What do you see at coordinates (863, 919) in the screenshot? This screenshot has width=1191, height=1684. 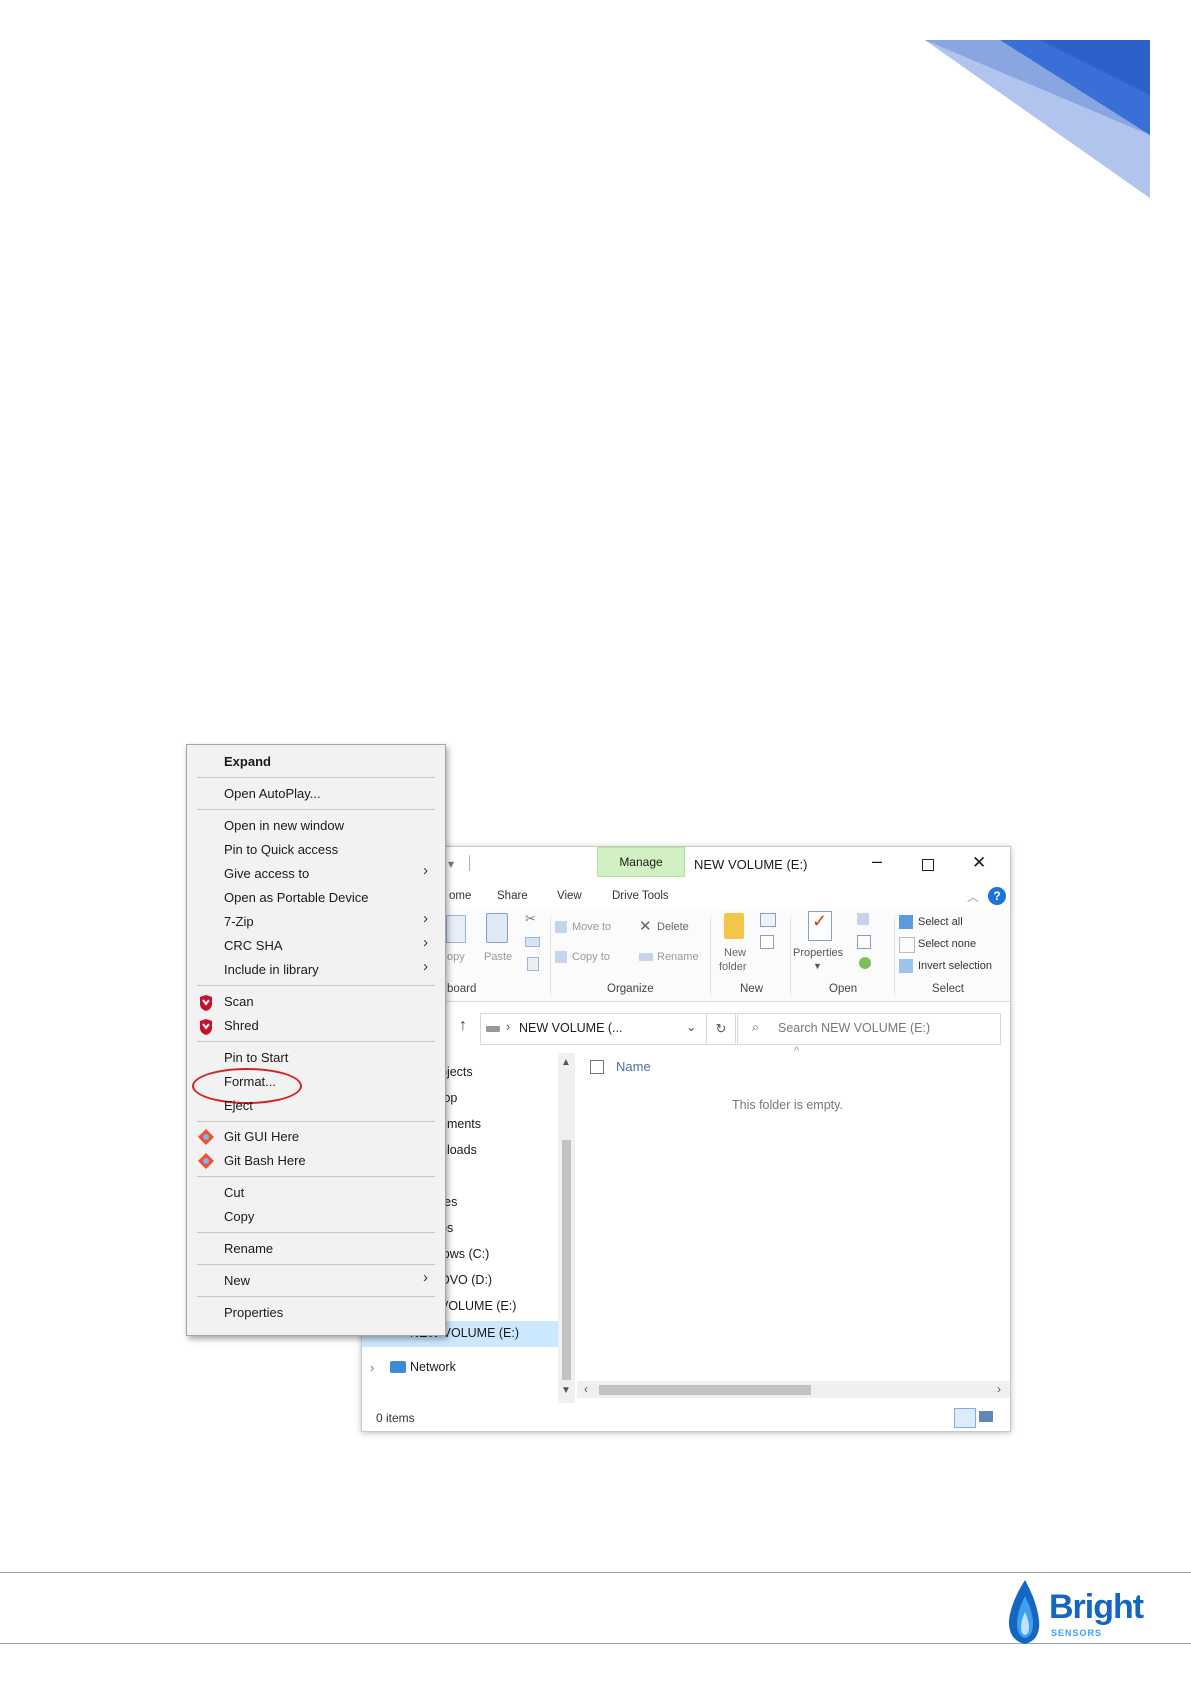 I see `open-icon` at bounding box center [863, 919].